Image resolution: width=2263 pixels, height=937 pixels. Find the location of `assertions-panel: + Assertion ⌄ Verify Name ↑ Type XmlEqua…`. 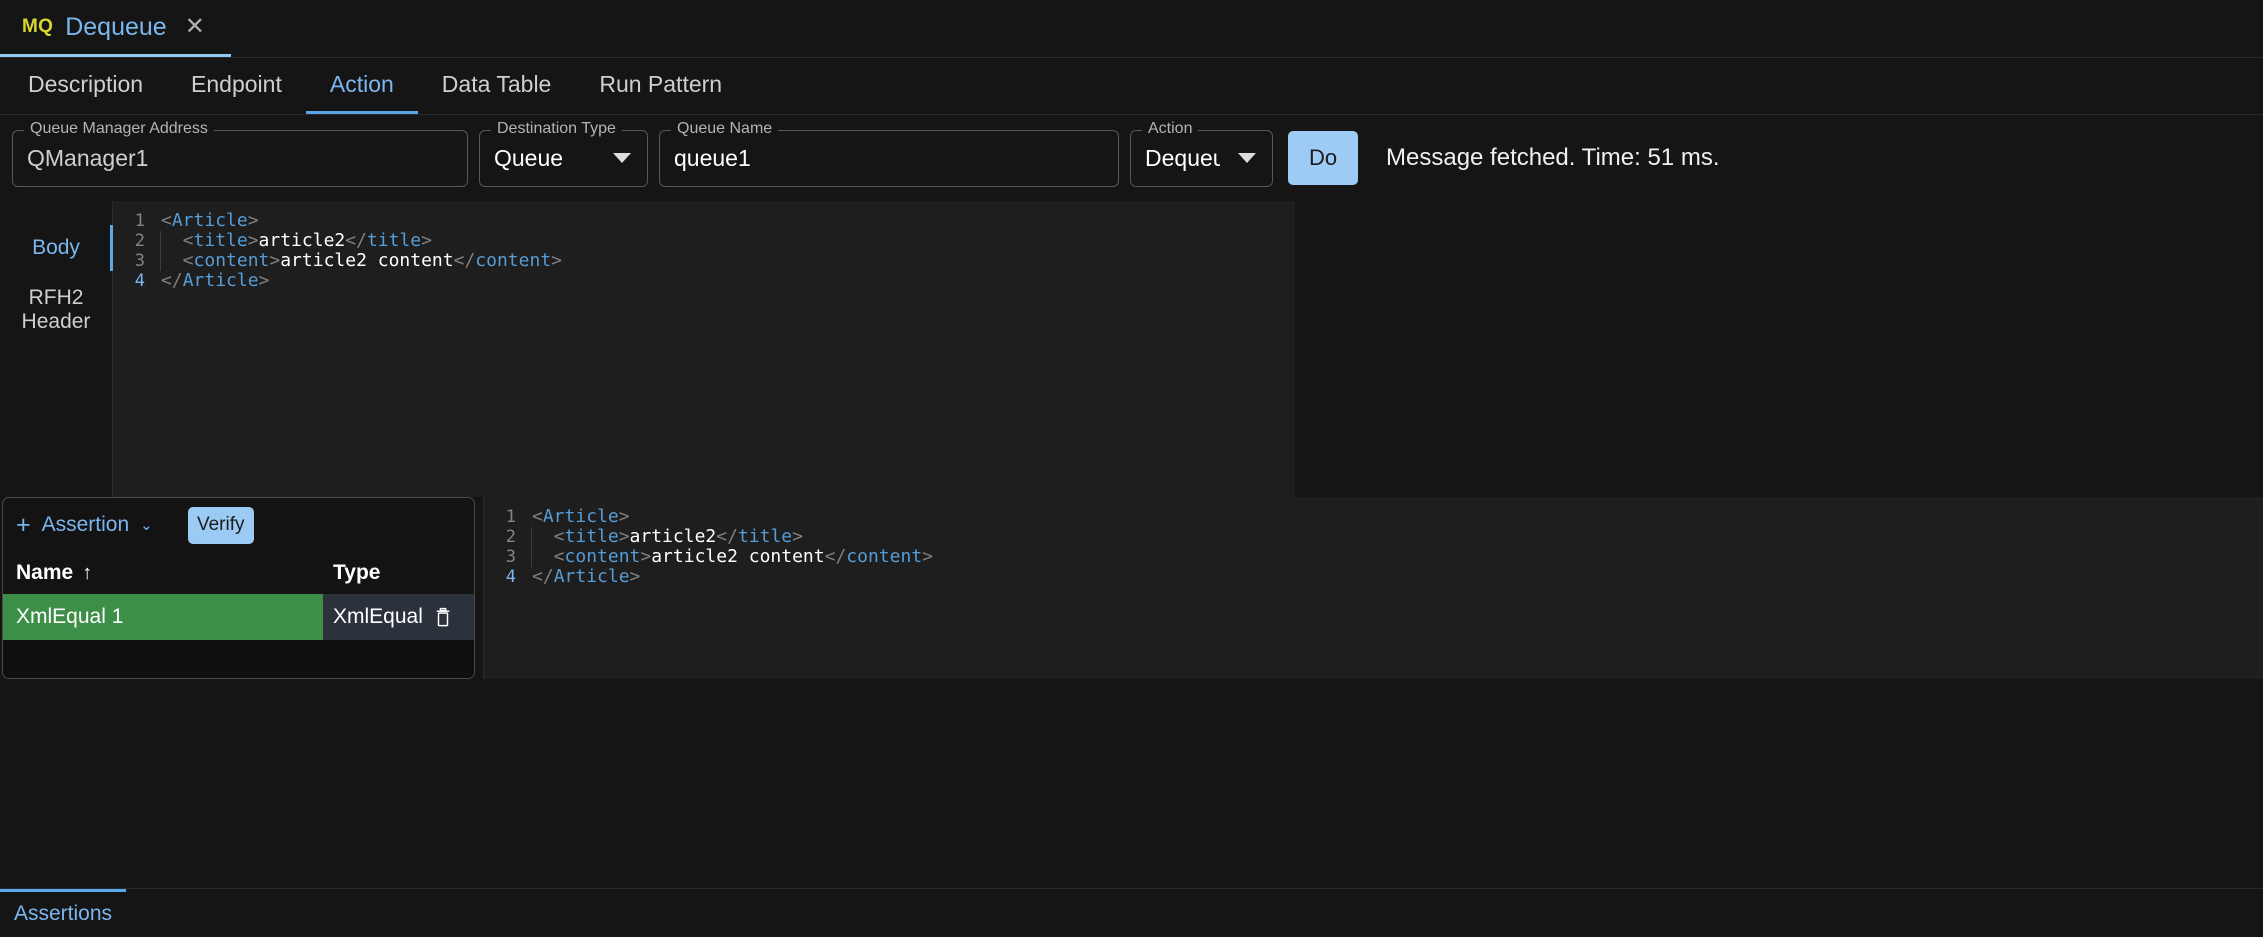

assertions-panel: + Assertion ⌄ Verify Name ↑ Type XmlEqua… is located at coordinates (238, 588).